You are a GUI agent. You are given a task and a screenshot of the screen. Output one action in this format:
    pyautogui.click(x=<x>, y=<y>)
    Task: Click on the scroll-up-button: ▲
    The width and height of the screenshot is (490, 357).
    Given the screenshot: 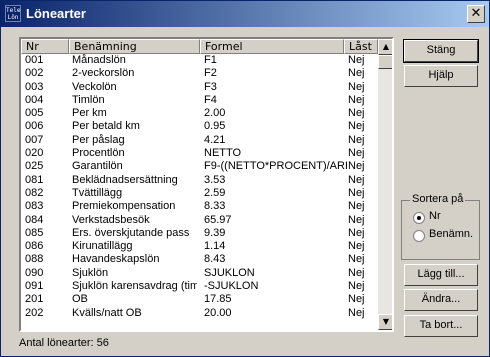 What is the action you would take?
    pyautogui.click(x=385, y=47)
    